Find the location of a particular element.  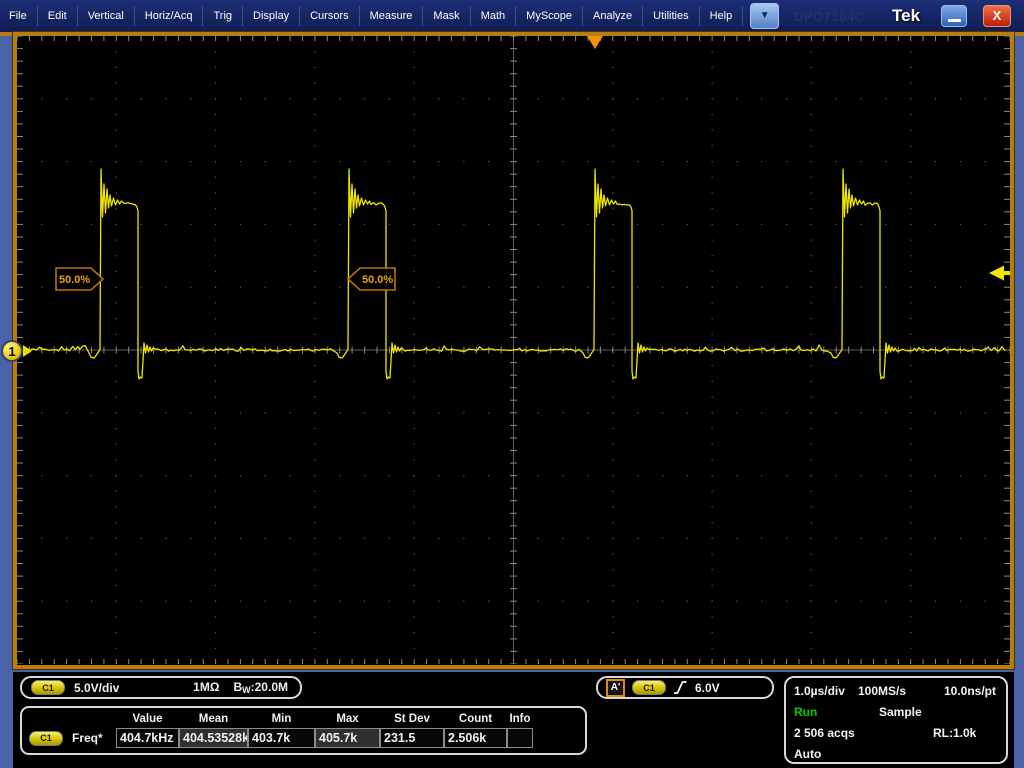

trigger-position-marker is located at coordinates (595, 42).